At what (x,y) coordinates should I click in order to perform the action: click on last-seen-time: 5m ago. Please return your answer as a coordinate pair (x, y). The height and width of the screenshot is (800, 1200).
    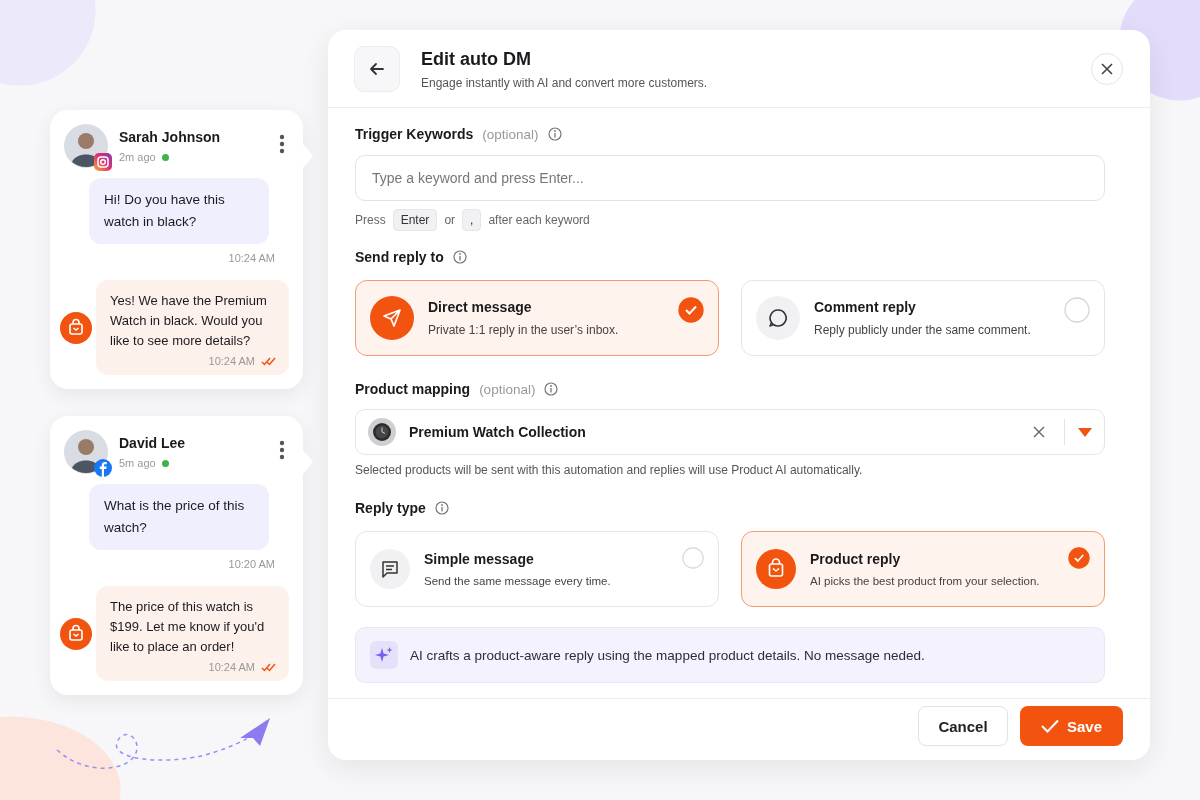
    Looking at the image, I should click on (137, 463).